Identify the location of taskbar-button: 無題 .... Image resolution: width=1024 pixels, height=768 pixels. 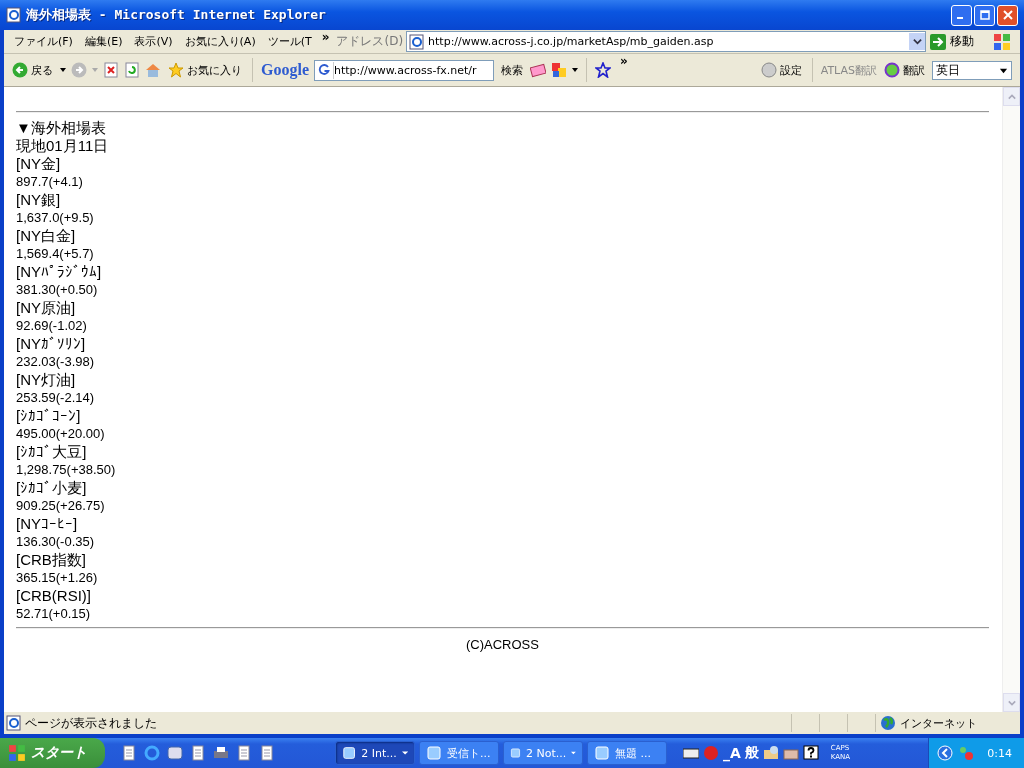
(627, 753).